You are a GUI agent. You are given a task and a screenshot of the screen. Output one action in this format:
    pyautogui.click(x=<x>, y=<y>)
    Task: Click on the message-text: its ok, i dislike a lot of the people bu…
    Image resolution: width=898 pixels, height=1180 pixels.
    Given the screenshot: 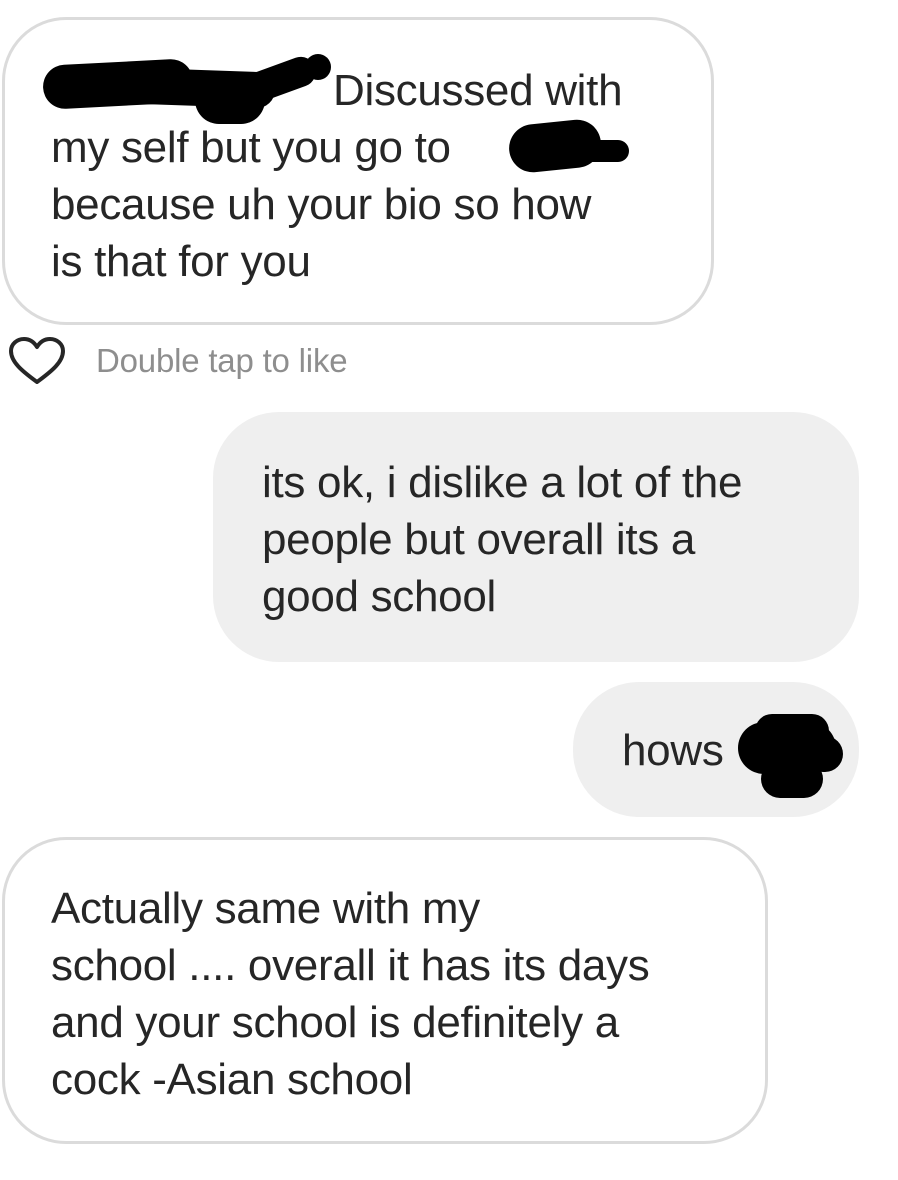 What is the action you would take?
    pyautogui.click(x=502, y=539)
    